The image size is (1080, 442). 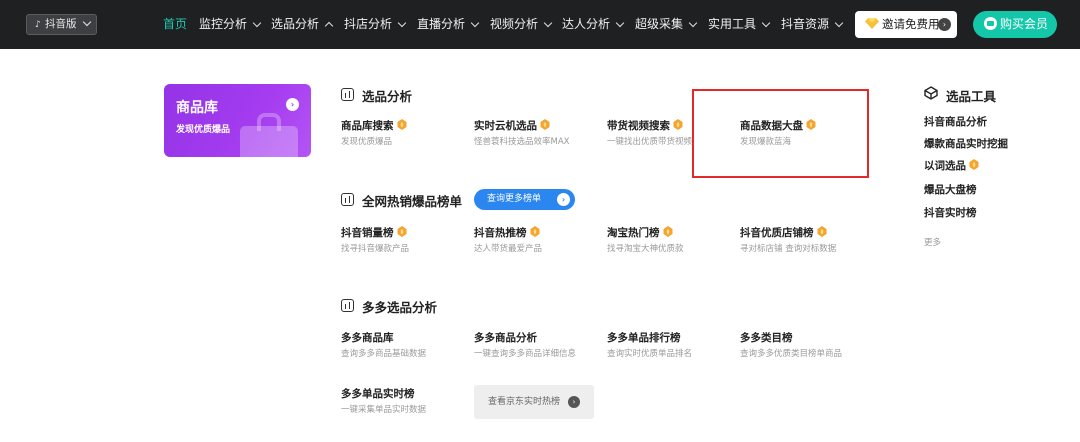 I want to click on hotlist-item: 抖音优质店铺榜 寻对标店铺 查询对标数据, so click(x=788, y=240).